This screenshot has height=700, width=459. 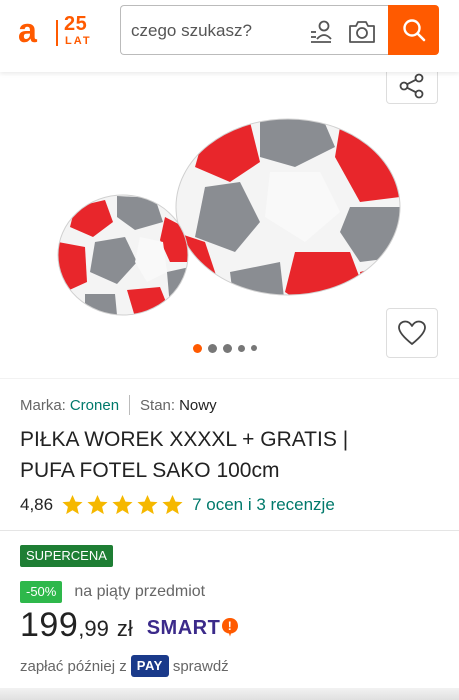 I want to click on rating-value: 4,86, so click(x=37, y=504).